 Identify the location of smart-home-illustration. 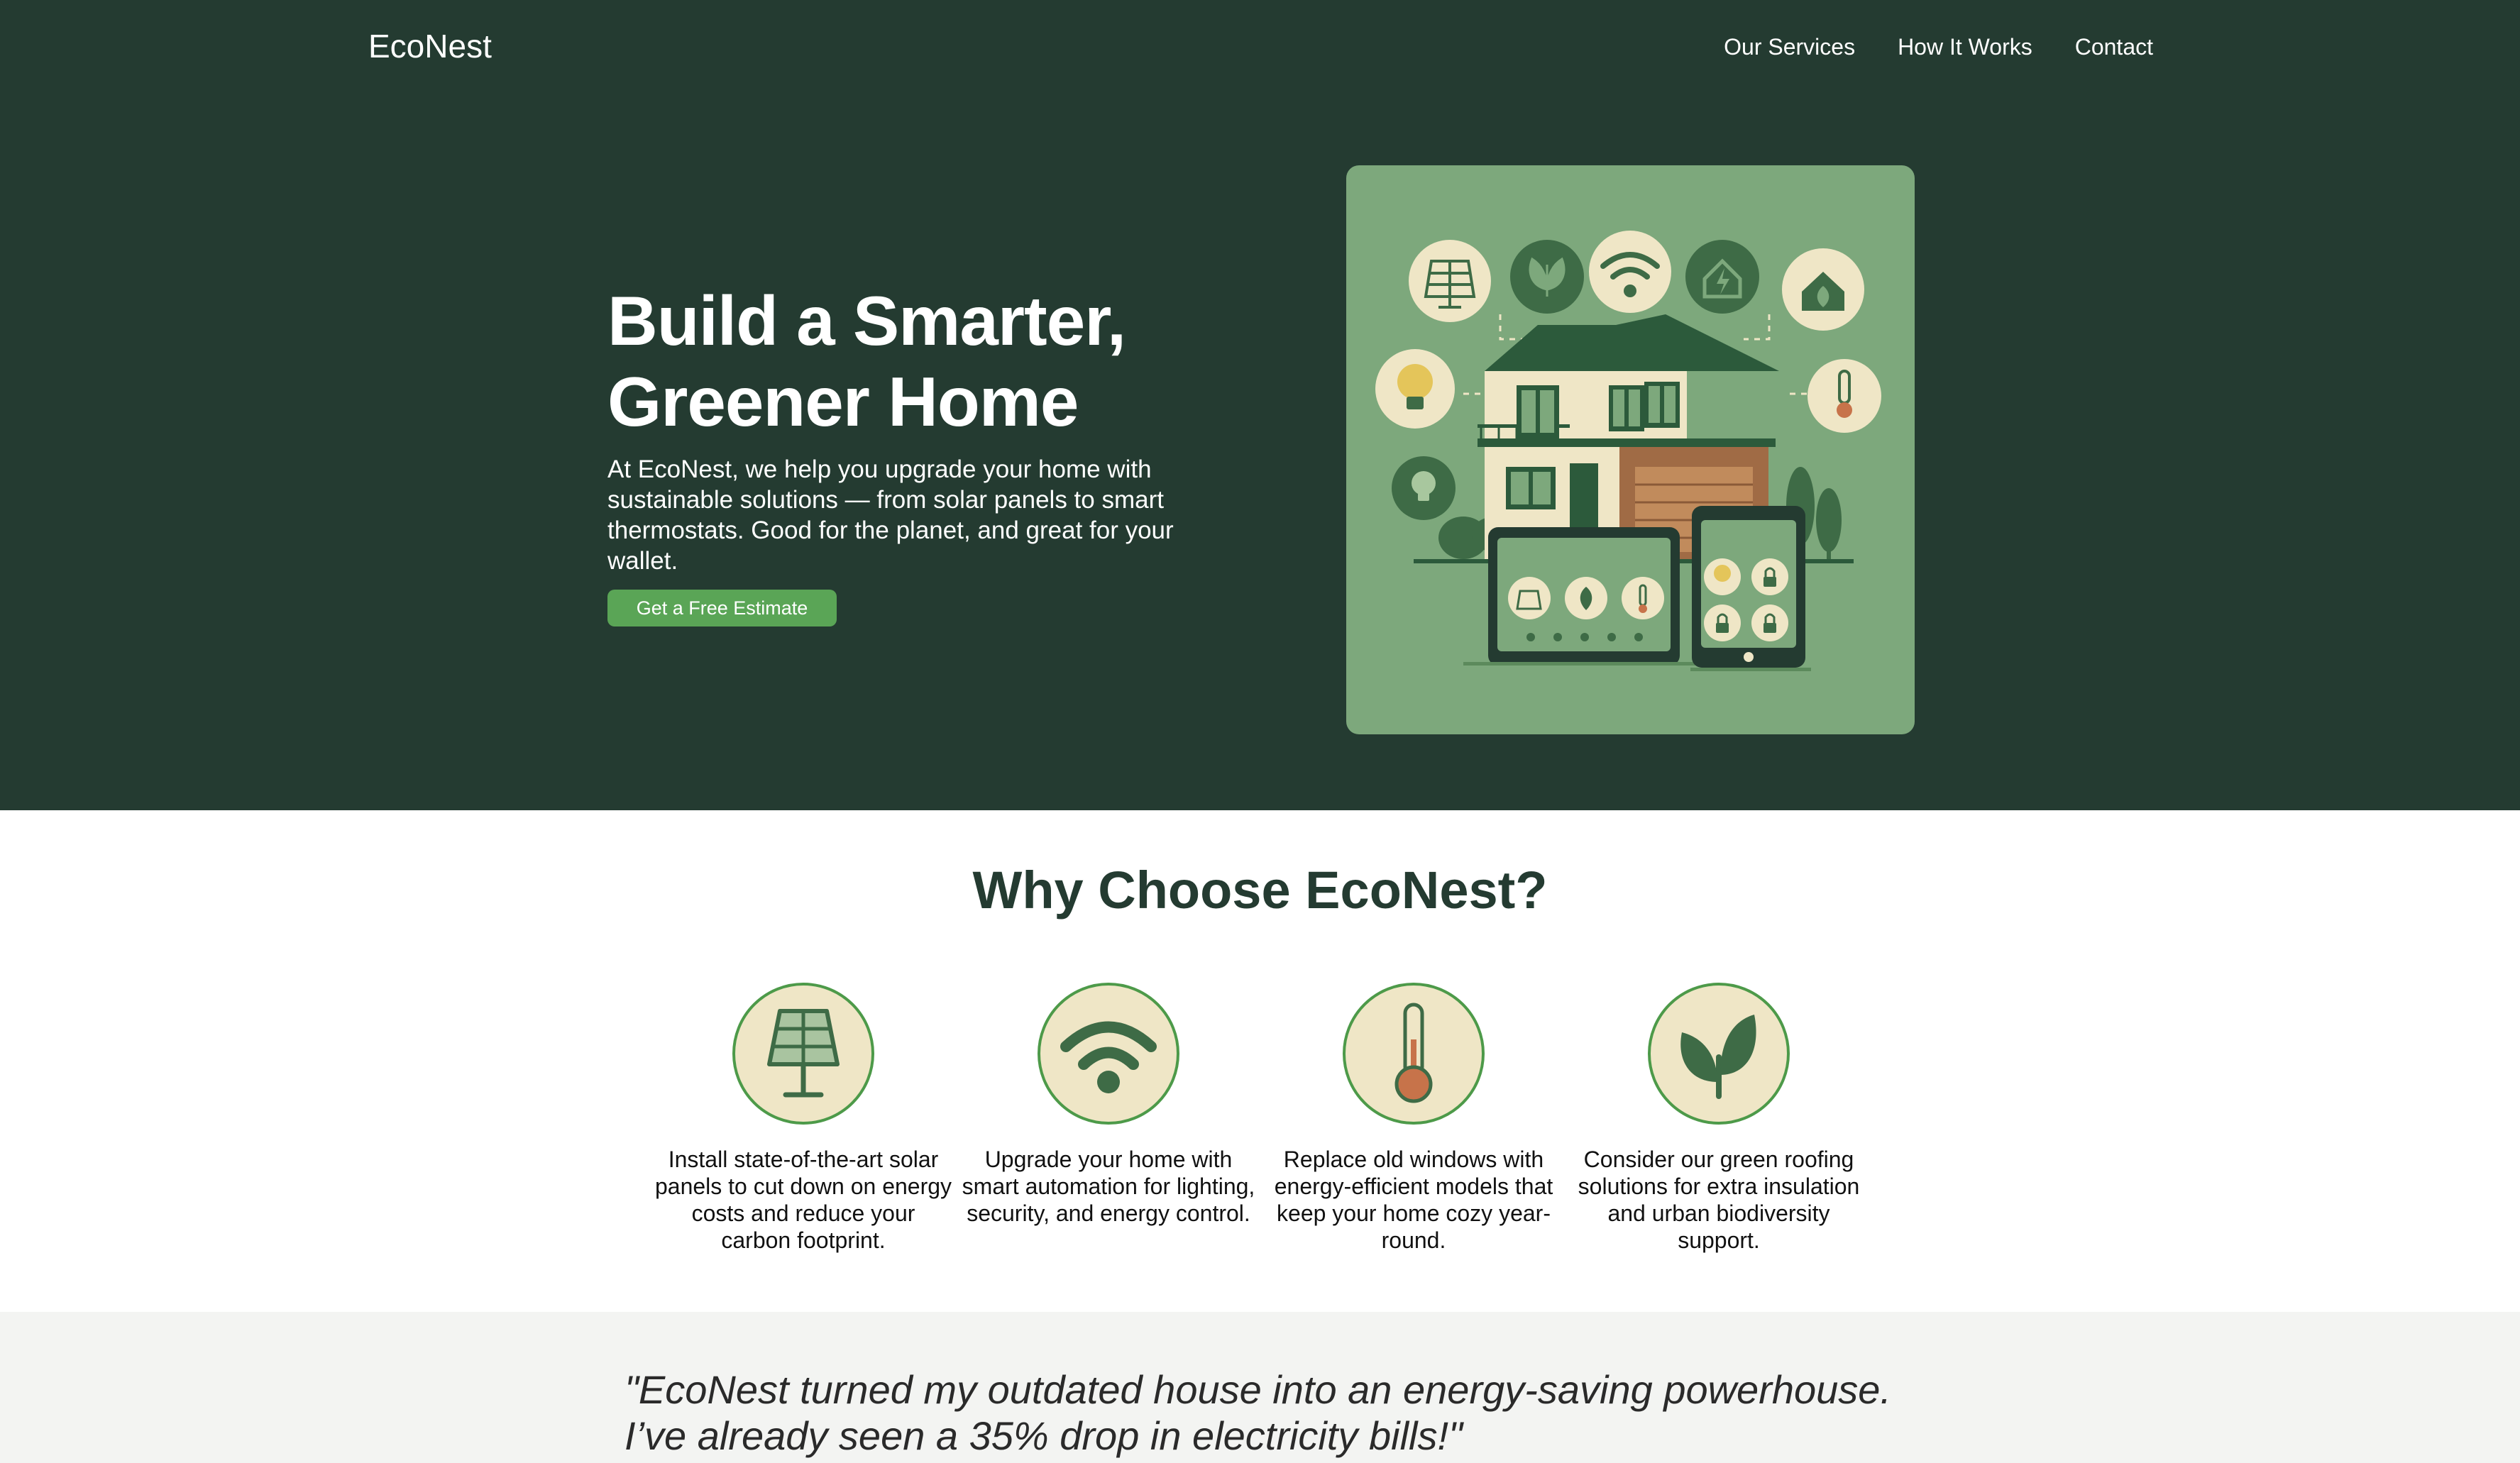
(1628, 451).